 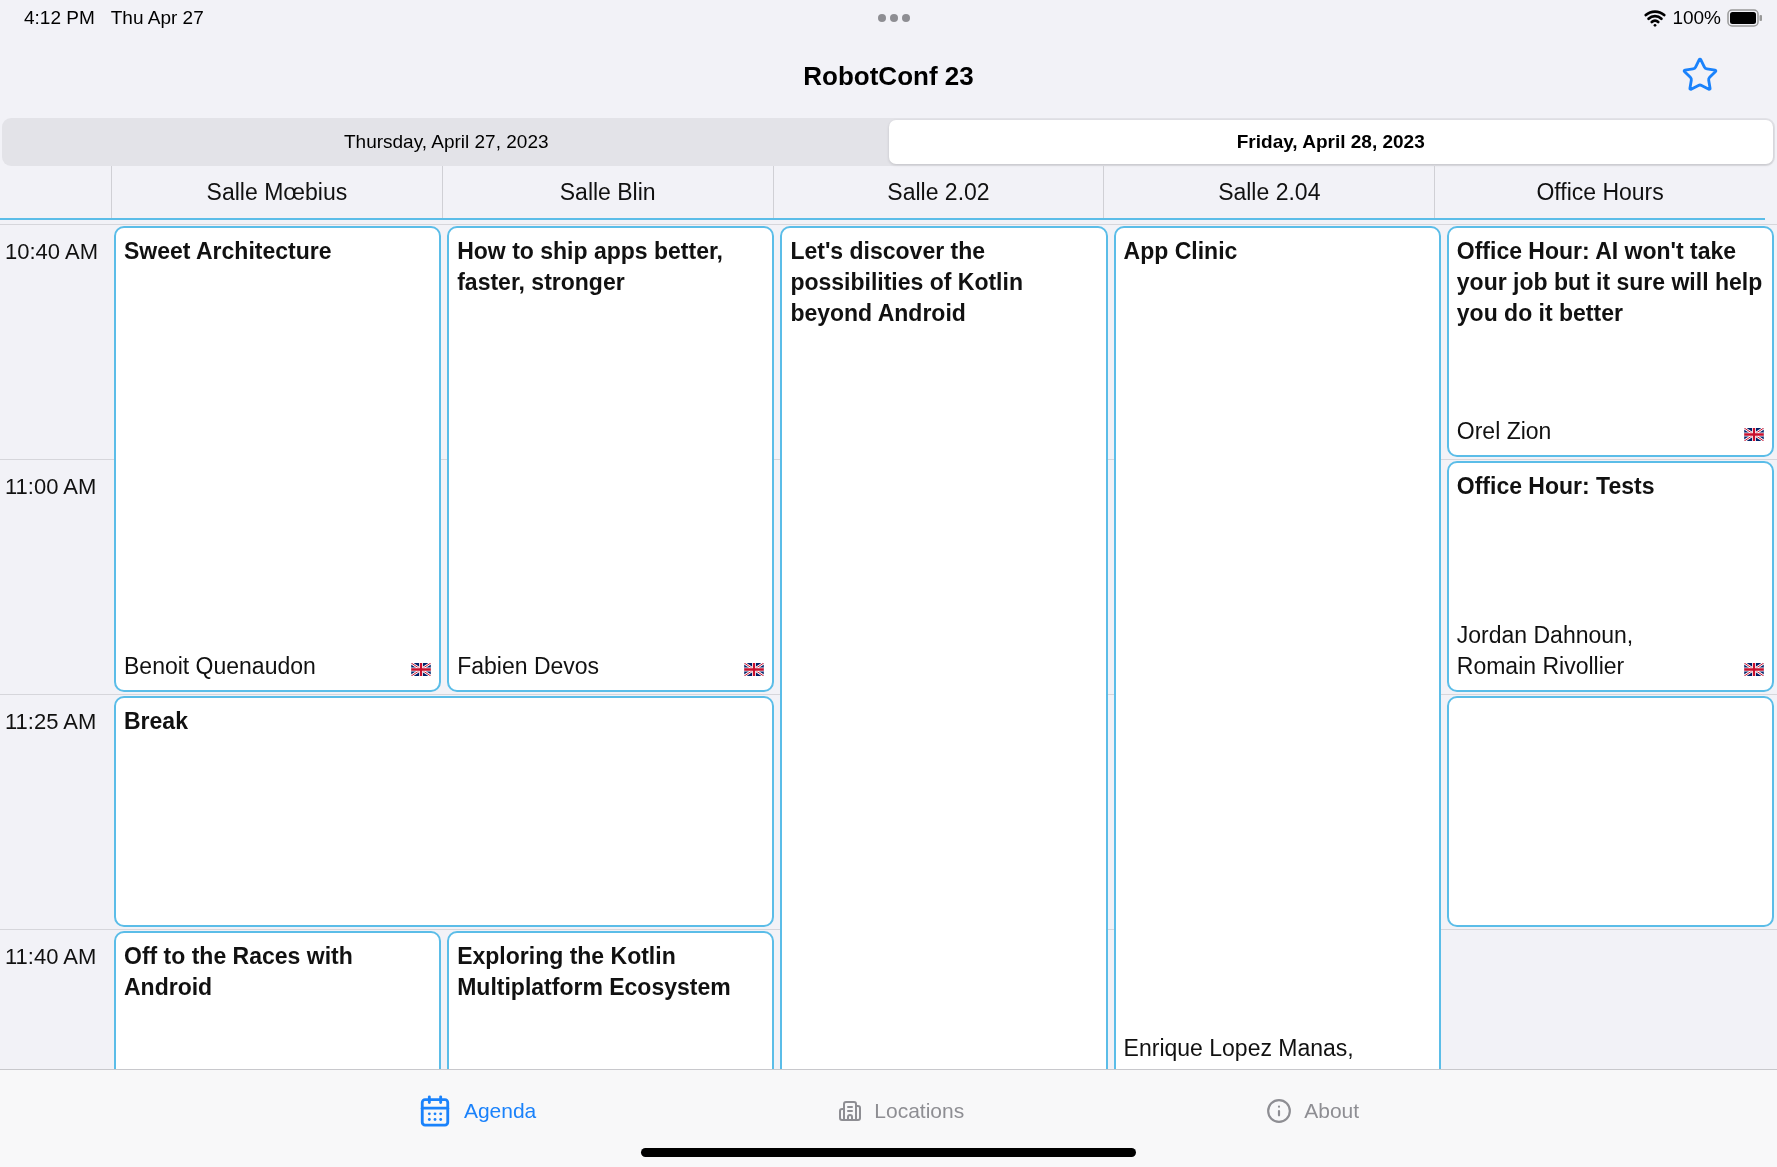 What do you see at coordinates (55, 811) in the screenshot?
I see `time-label: 11:25 AM` at bounding box center [55, 811].